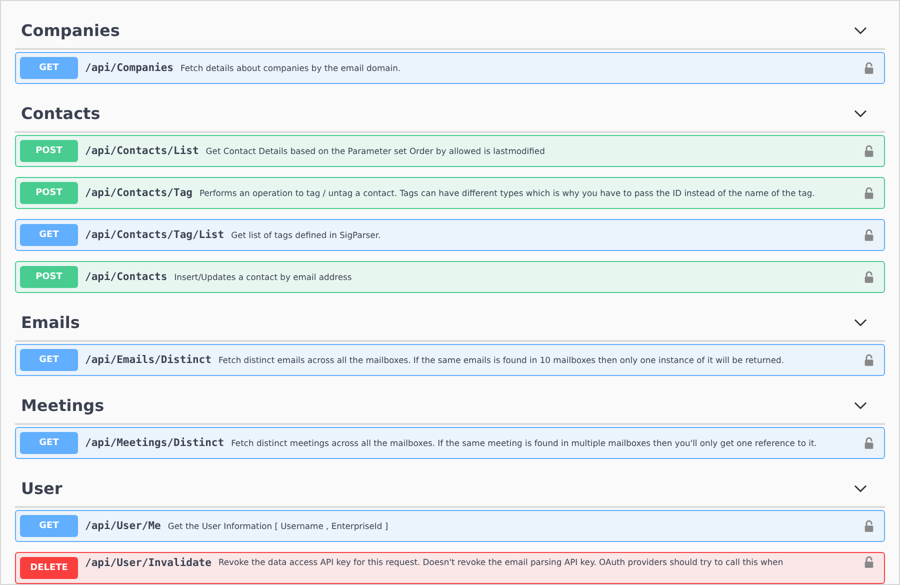 The height and width of the screenshot is (585, 900). Describe the element at coordinates (70, 30) in the screenshot. I see `section-title: Companies` at that location.